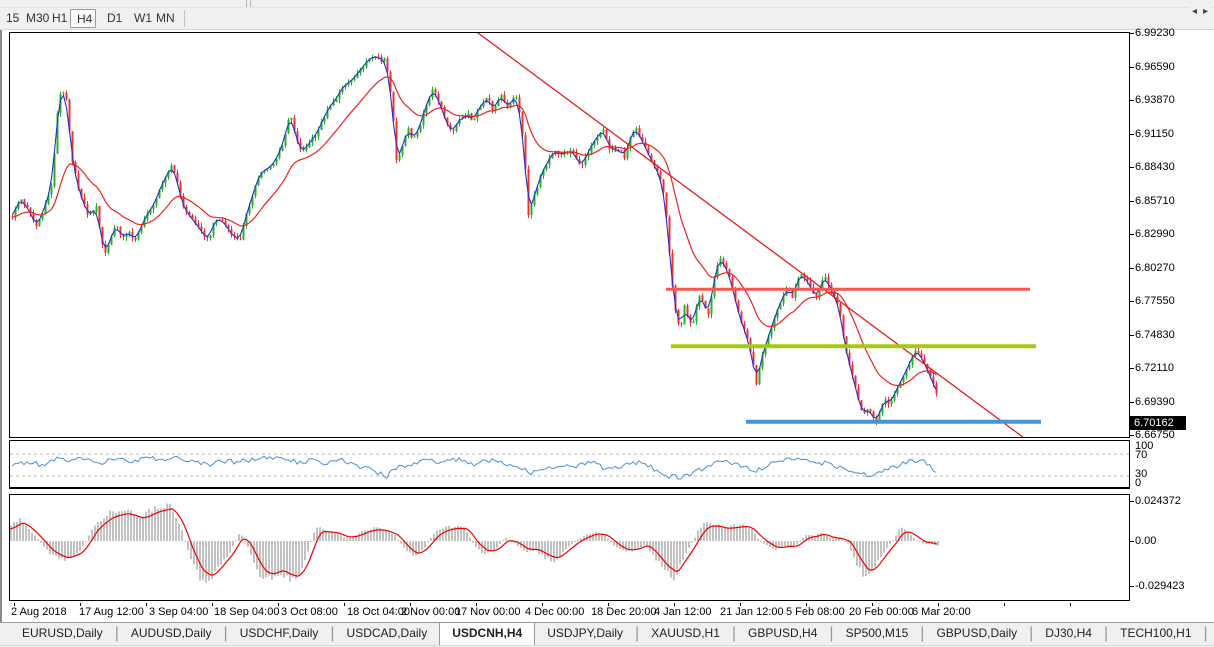  Describe the element at coordinates (83, 18) in the screenshot. I see `timeframe-button-h4: H4` at that location.